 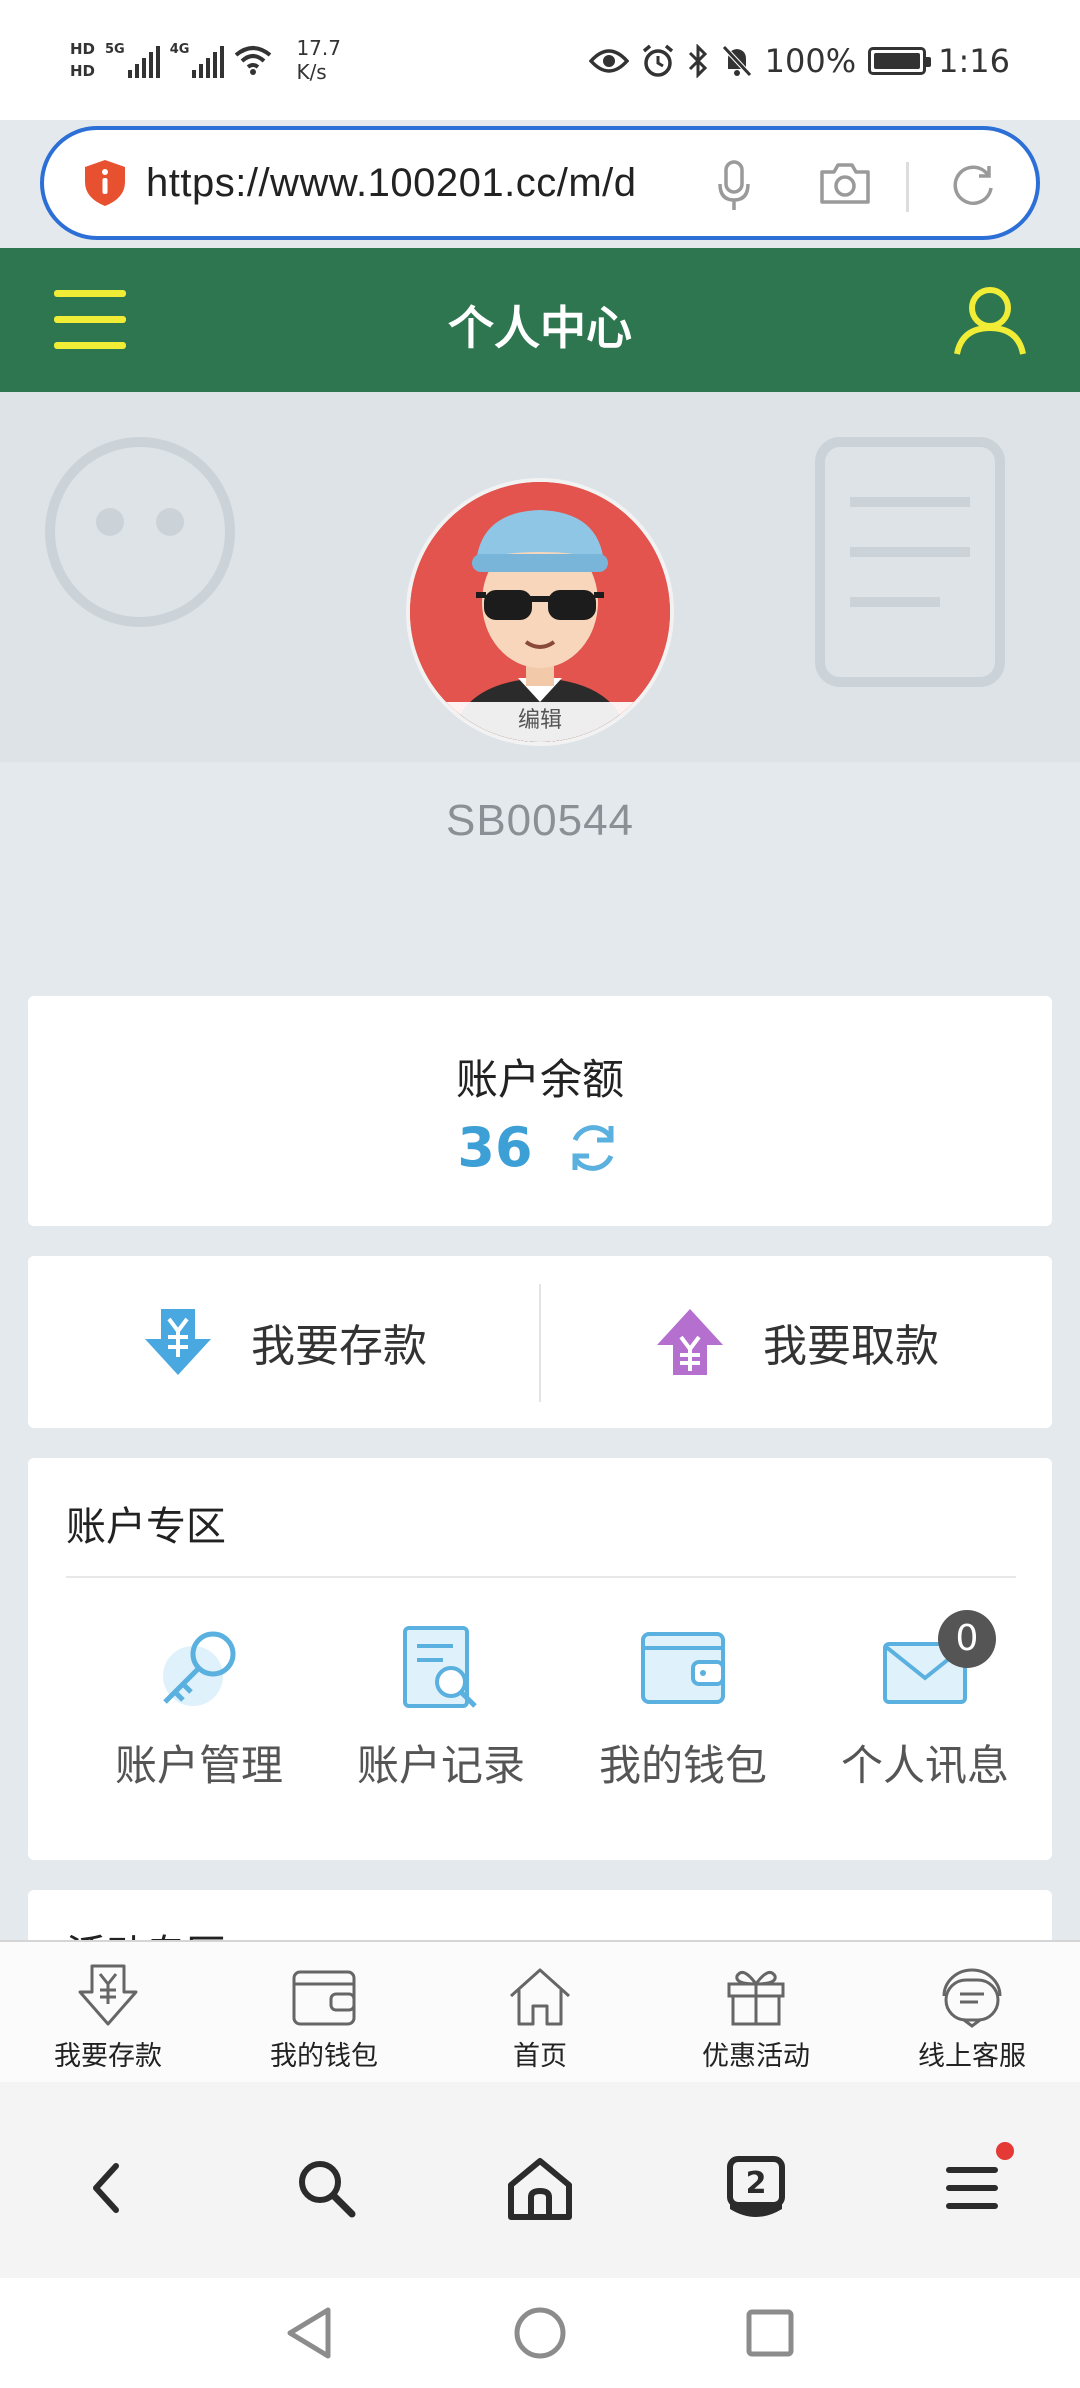 What do you see at coordinates (990, 320) in the screenshot?
I see `user-icon` at bounding box center [990, 320].